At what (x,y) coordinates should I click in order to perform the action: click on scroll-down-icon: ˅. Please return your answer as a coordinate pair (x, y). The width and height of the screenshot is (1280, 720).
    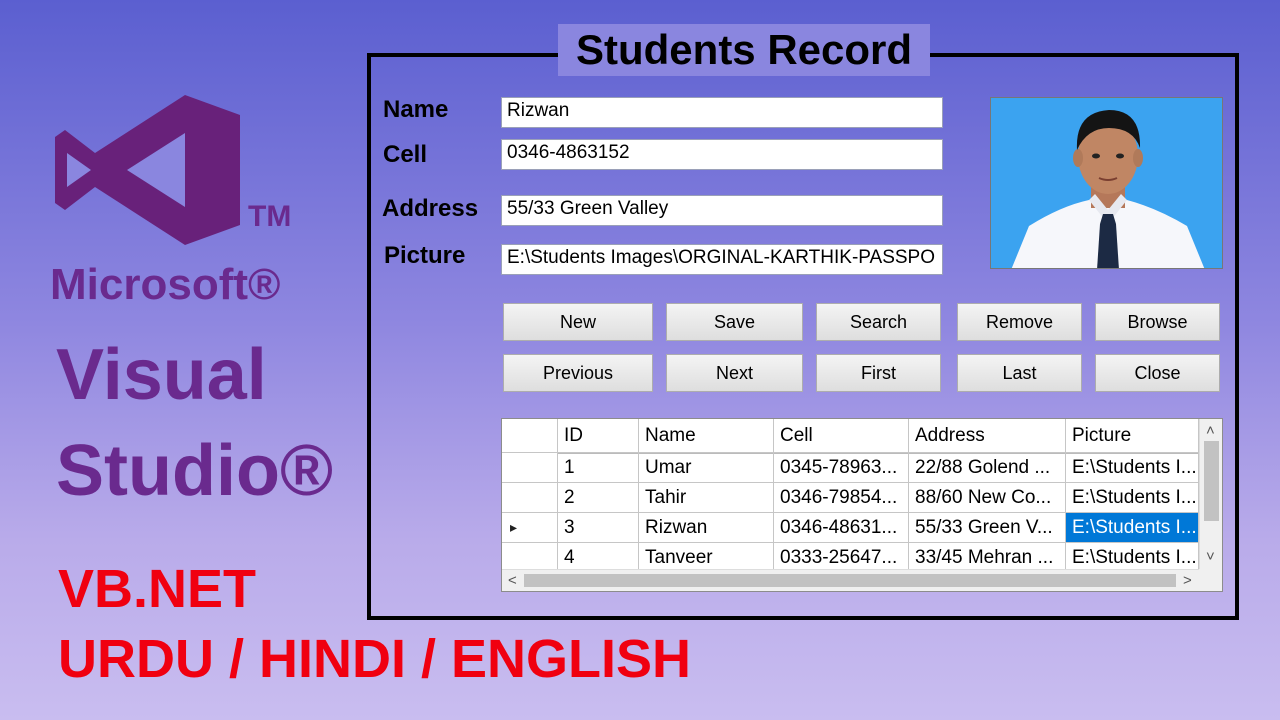
    Looking at the image, I should click on (1210, 556).